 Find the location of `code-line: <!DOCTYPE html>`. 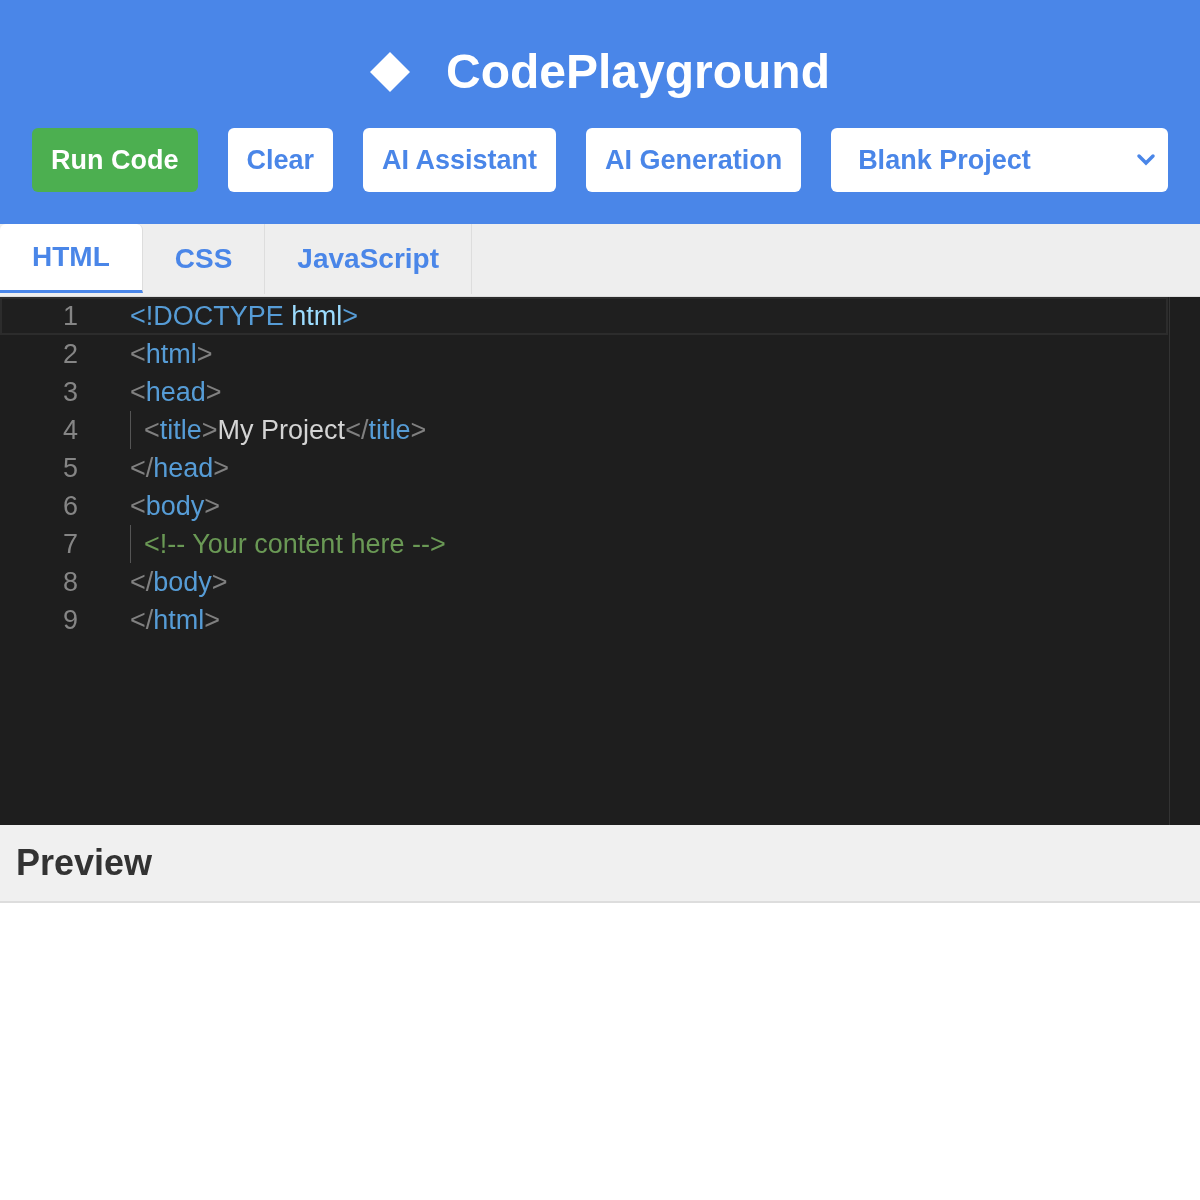

code-line: <!DOCTYPE html> is located at coordinates (244, 316).